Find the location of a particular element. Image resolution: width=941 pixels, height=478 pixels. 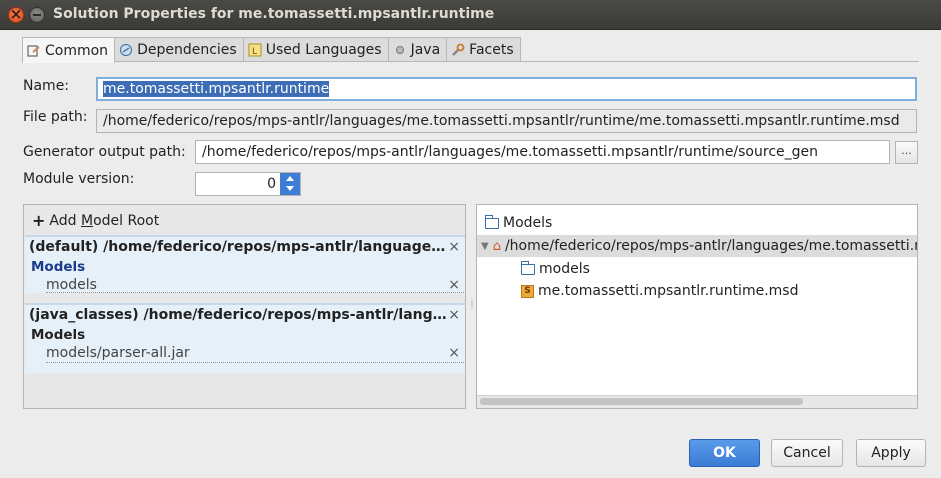

languages-icon: L is located at coordinates (255, 50).